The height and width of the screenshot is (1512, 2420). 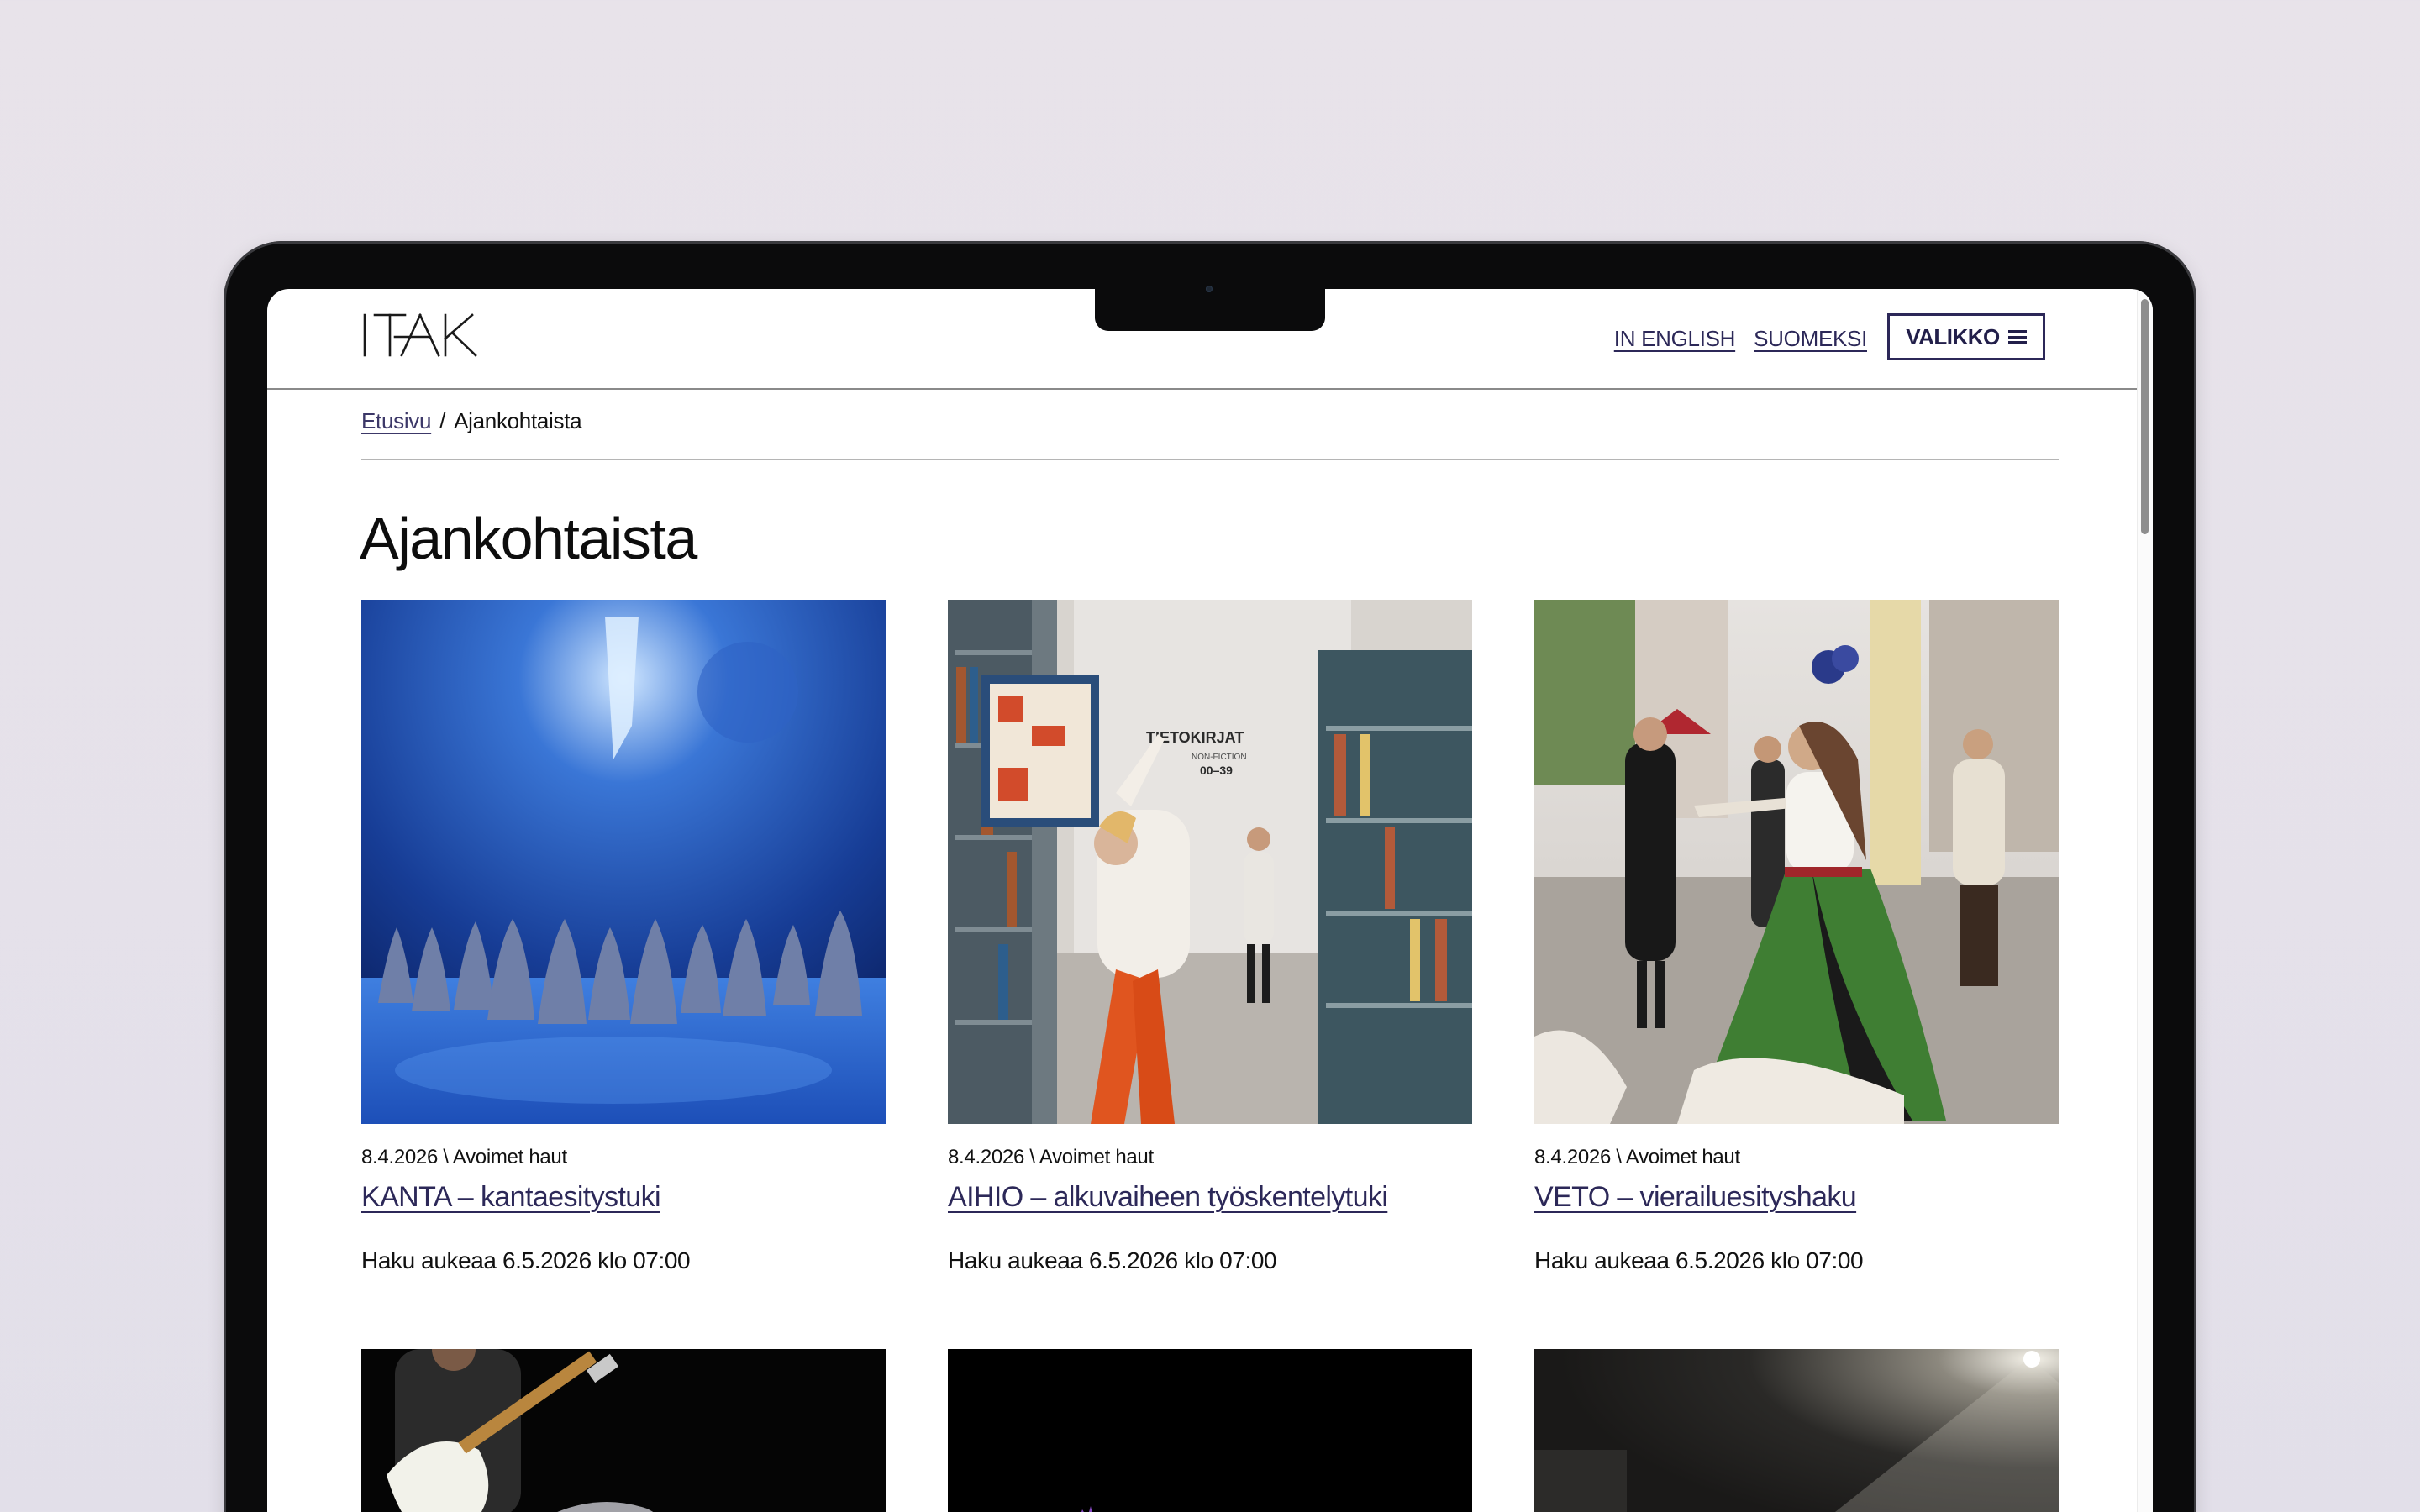 What do you see at coordinates (1216, 770) in the screenshot?
I see `library-sign-range: 00–39` at bounding box center [1216, 770].